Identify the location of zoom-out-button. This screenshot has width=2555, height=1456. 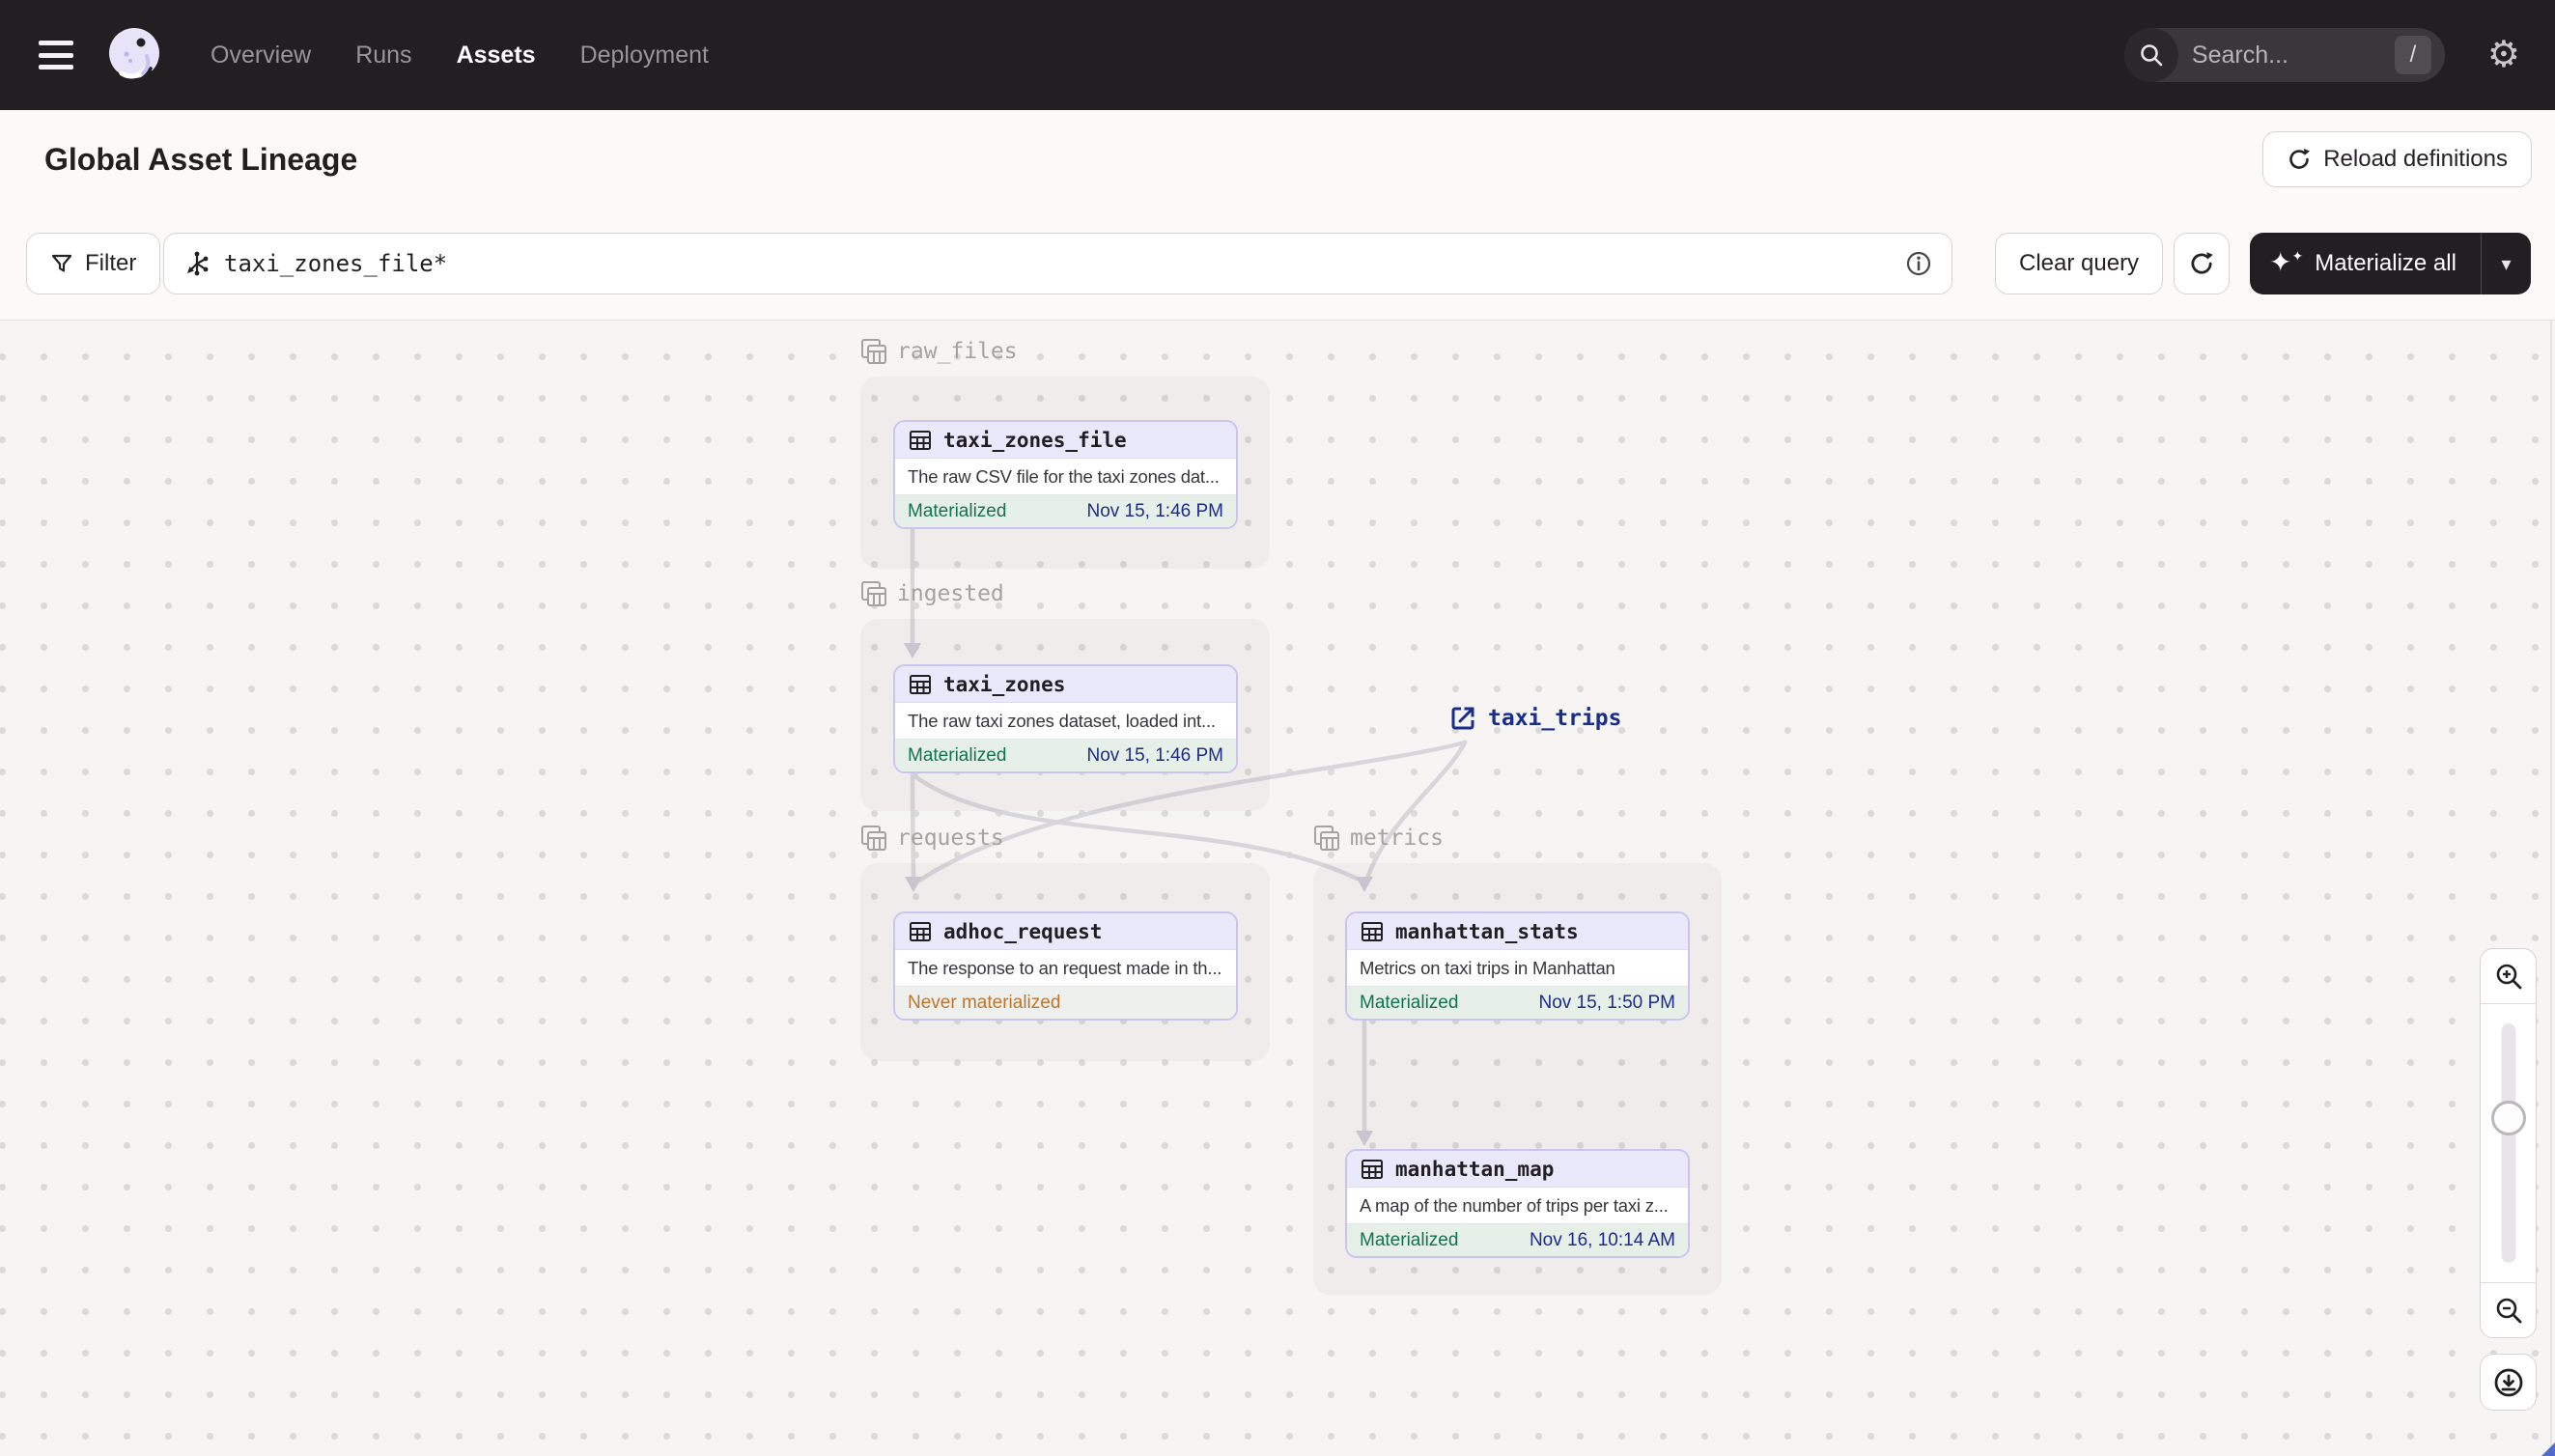
(2508, 1310).